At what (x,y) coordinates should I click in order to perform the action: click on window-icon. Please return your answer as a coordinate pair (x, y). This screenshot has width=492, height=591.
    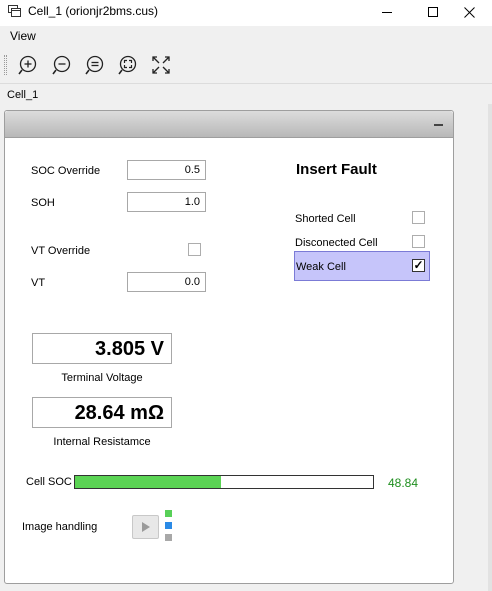
    Looking at the image, I should click on (14, 11).